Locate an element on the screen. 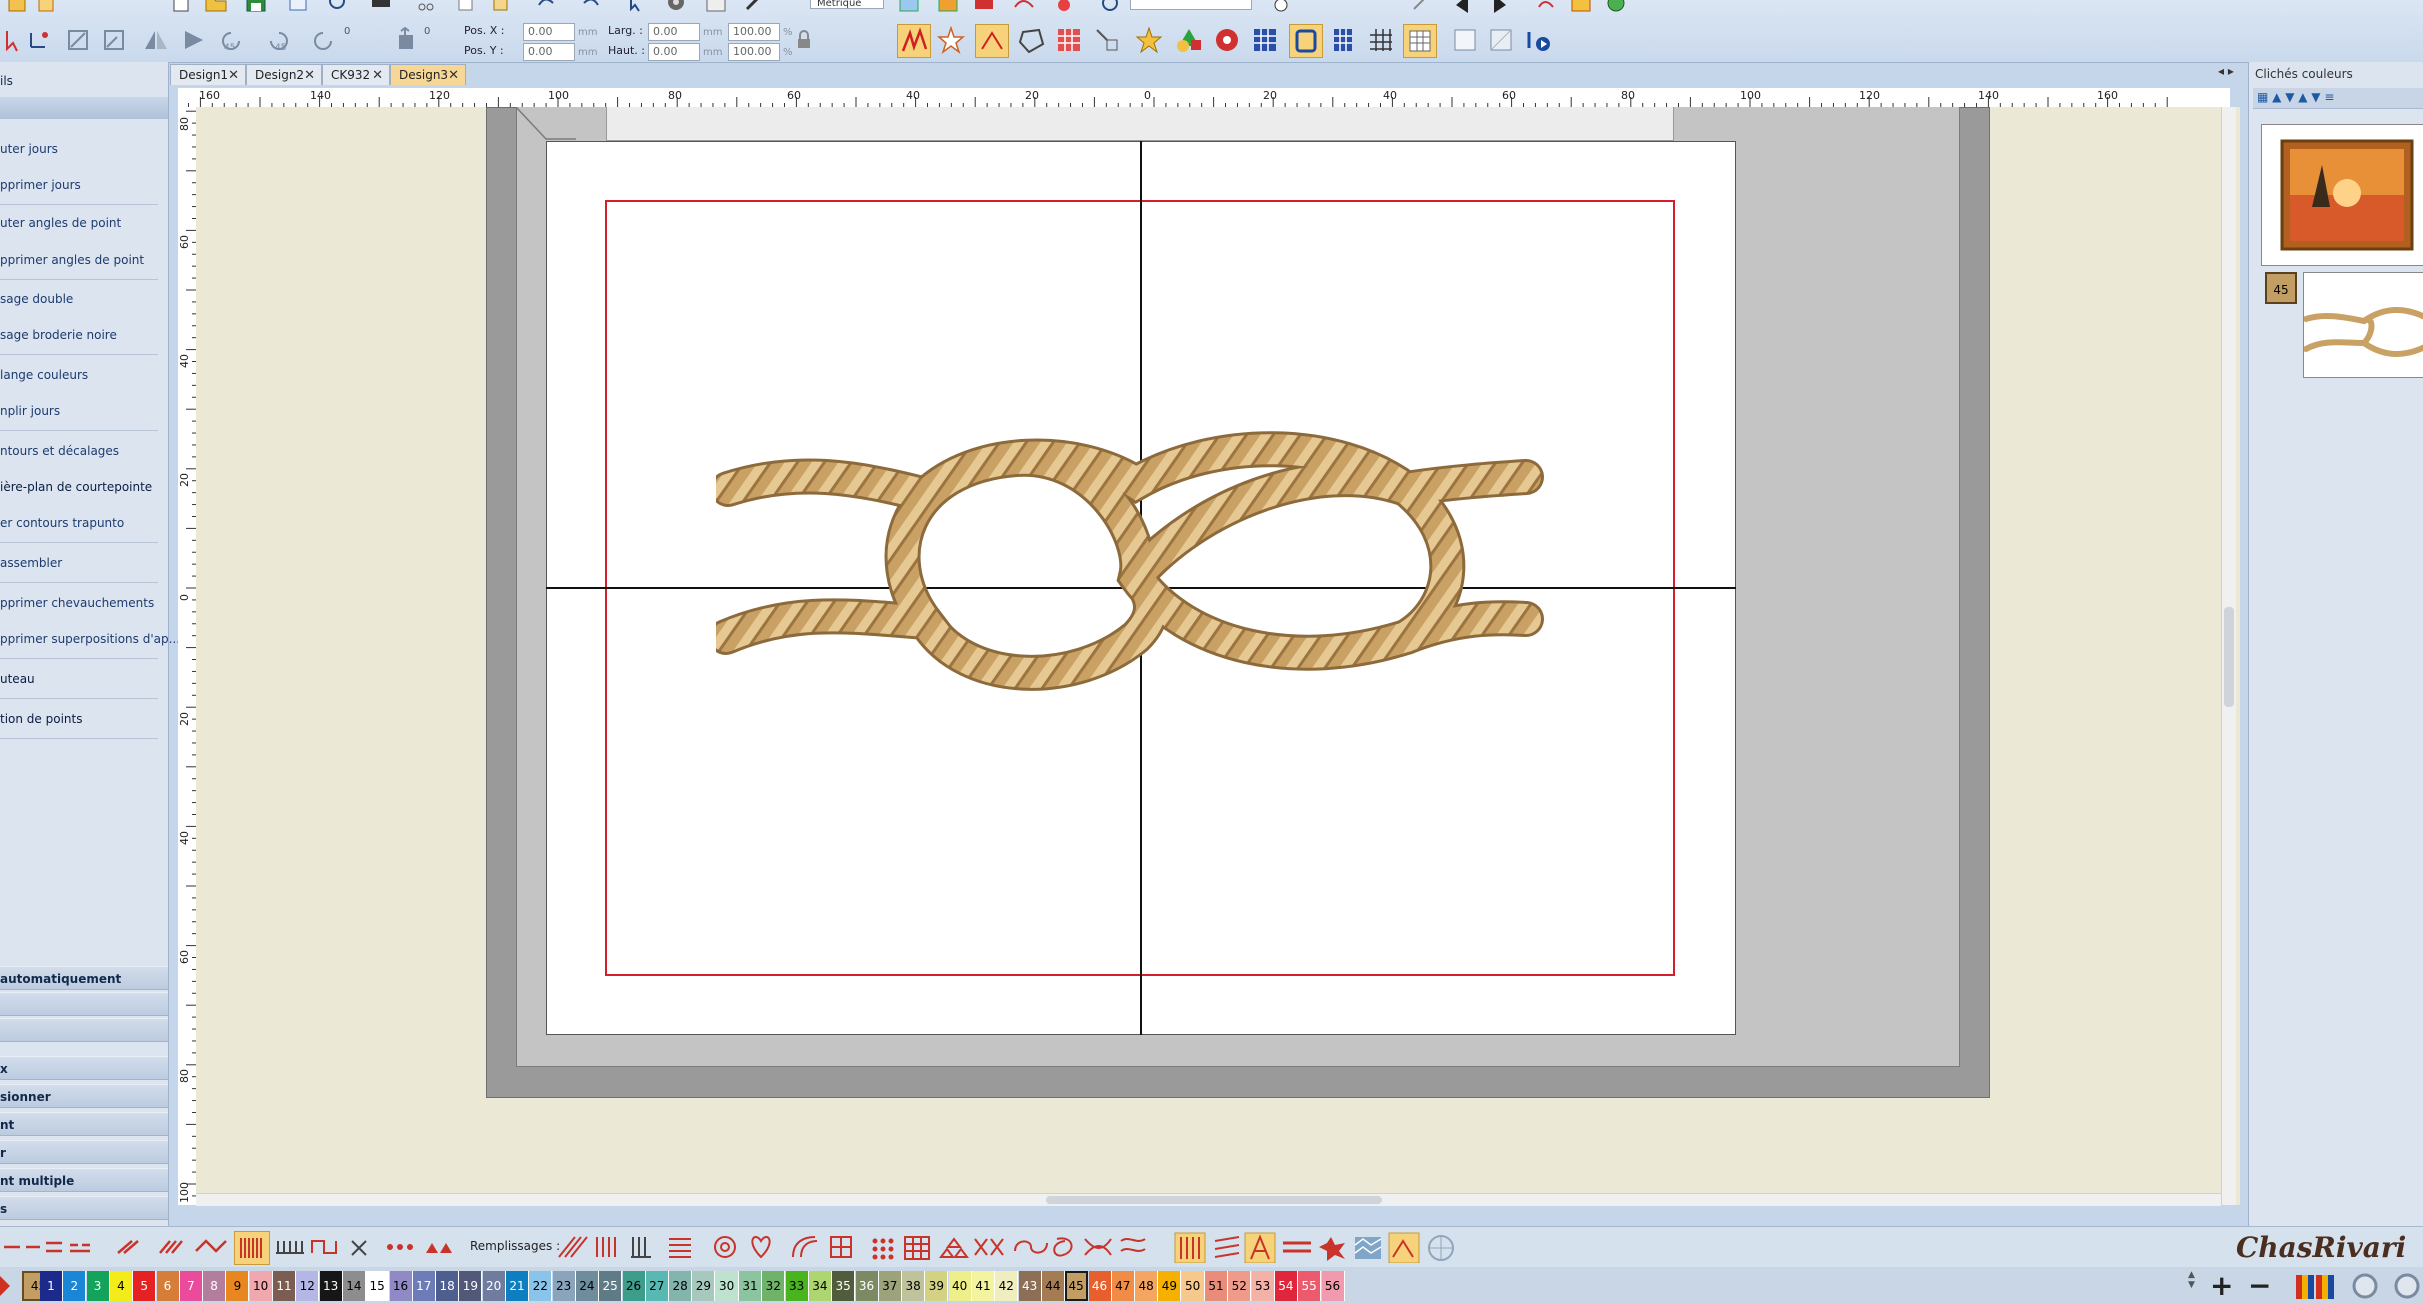 This screenshot has height=1303, width=2423. color-swatch: 6 is located at coordinates (168, 1286).